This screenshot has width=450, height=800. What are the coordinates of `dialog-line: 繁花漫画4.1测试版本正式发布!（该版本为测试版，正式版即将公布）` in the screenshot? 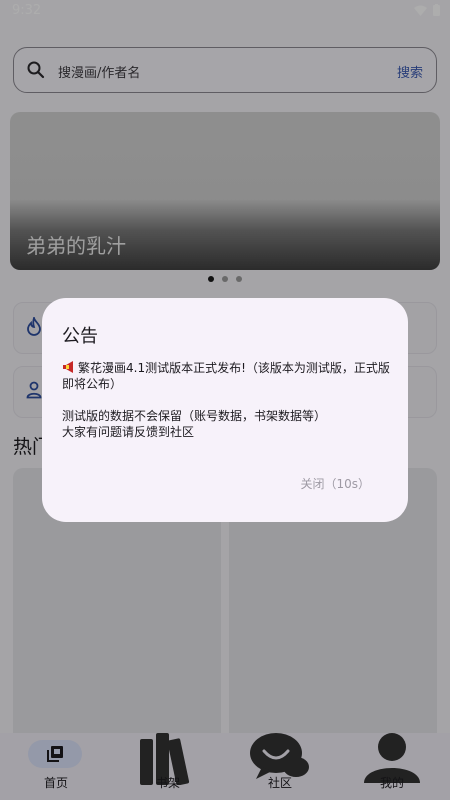 It's located at (227, 376).